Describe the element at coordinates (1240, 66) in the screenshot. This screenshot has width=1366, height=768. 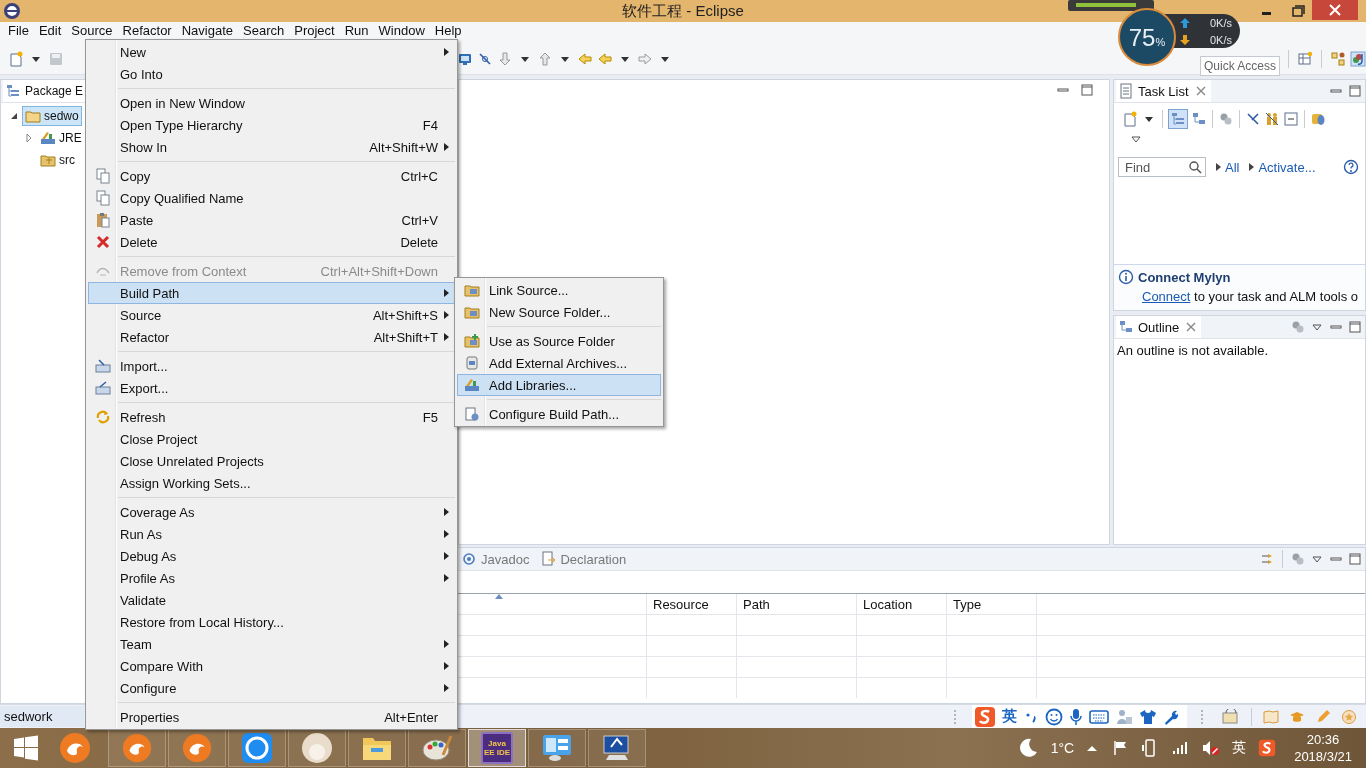
I see `quick-access-field: Quick Access` at that location.